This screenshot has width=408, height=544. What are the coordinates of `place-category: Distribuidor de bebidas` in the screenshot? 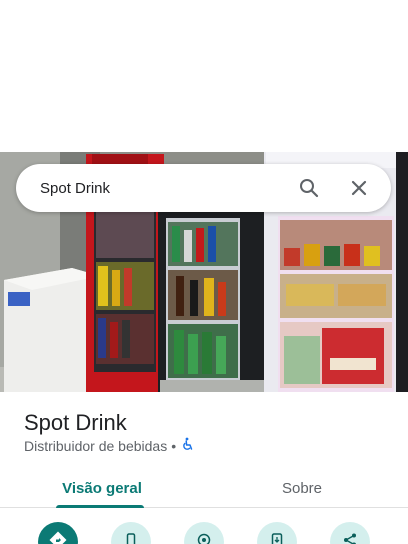 It's located at (96, 445).